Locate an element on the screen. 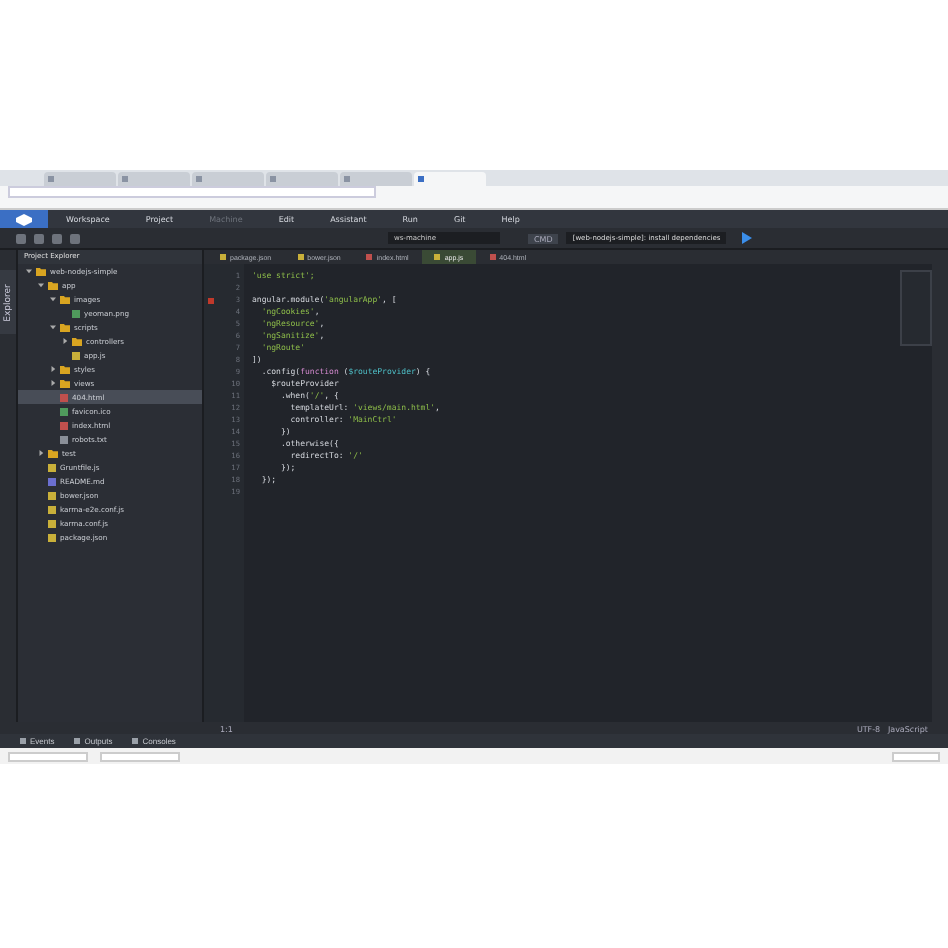  logo-icon is located at coordinates (24, 219).